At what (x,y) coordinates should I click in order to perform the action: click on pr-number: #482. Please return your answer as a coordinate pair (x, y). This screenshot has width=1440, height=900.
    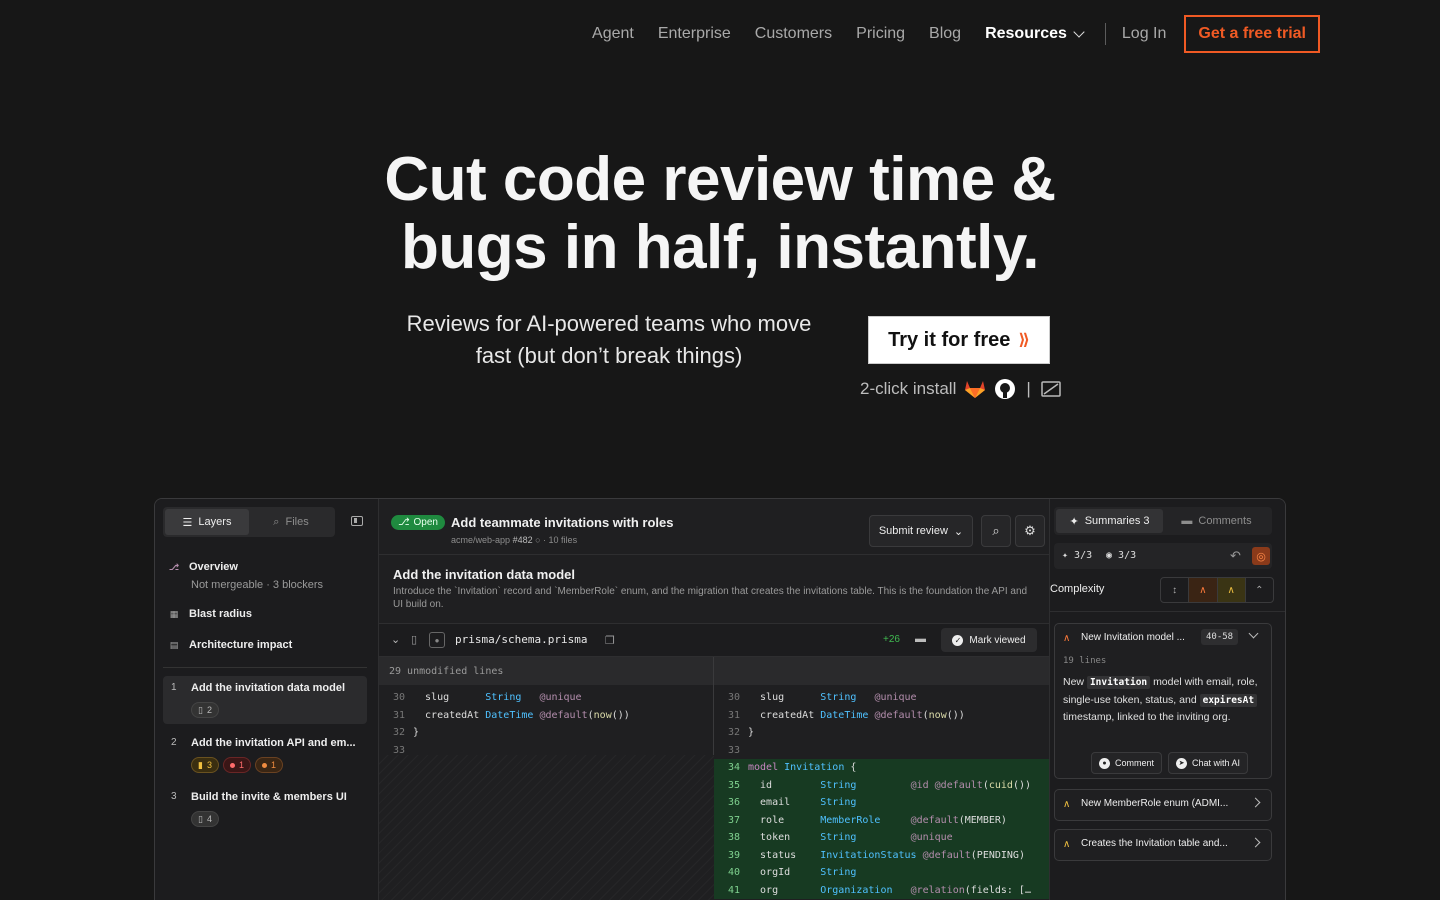
    Looking at the image, I should click on (522, 540).